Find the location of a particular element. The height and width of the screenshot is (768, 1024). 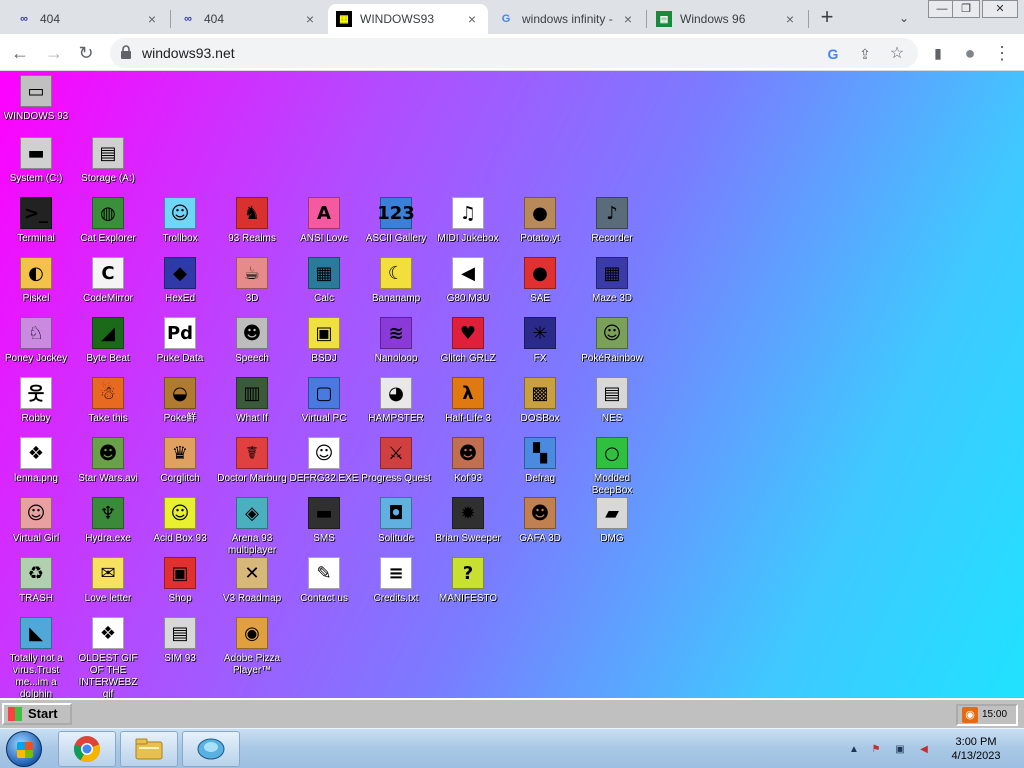

desktop-icon-storage-a: ▤ Storage (A:) is located at coordinates (108, 161).